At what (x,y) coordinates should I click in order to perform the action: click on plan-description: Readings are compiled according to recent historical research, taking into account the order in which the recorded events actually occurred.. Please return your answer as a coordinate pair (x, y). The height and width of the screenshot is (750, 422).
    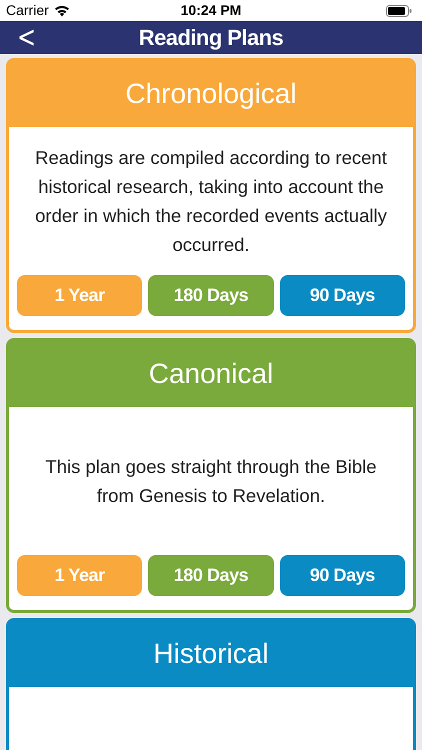
    Looking at the image, I should click on (211, 201).